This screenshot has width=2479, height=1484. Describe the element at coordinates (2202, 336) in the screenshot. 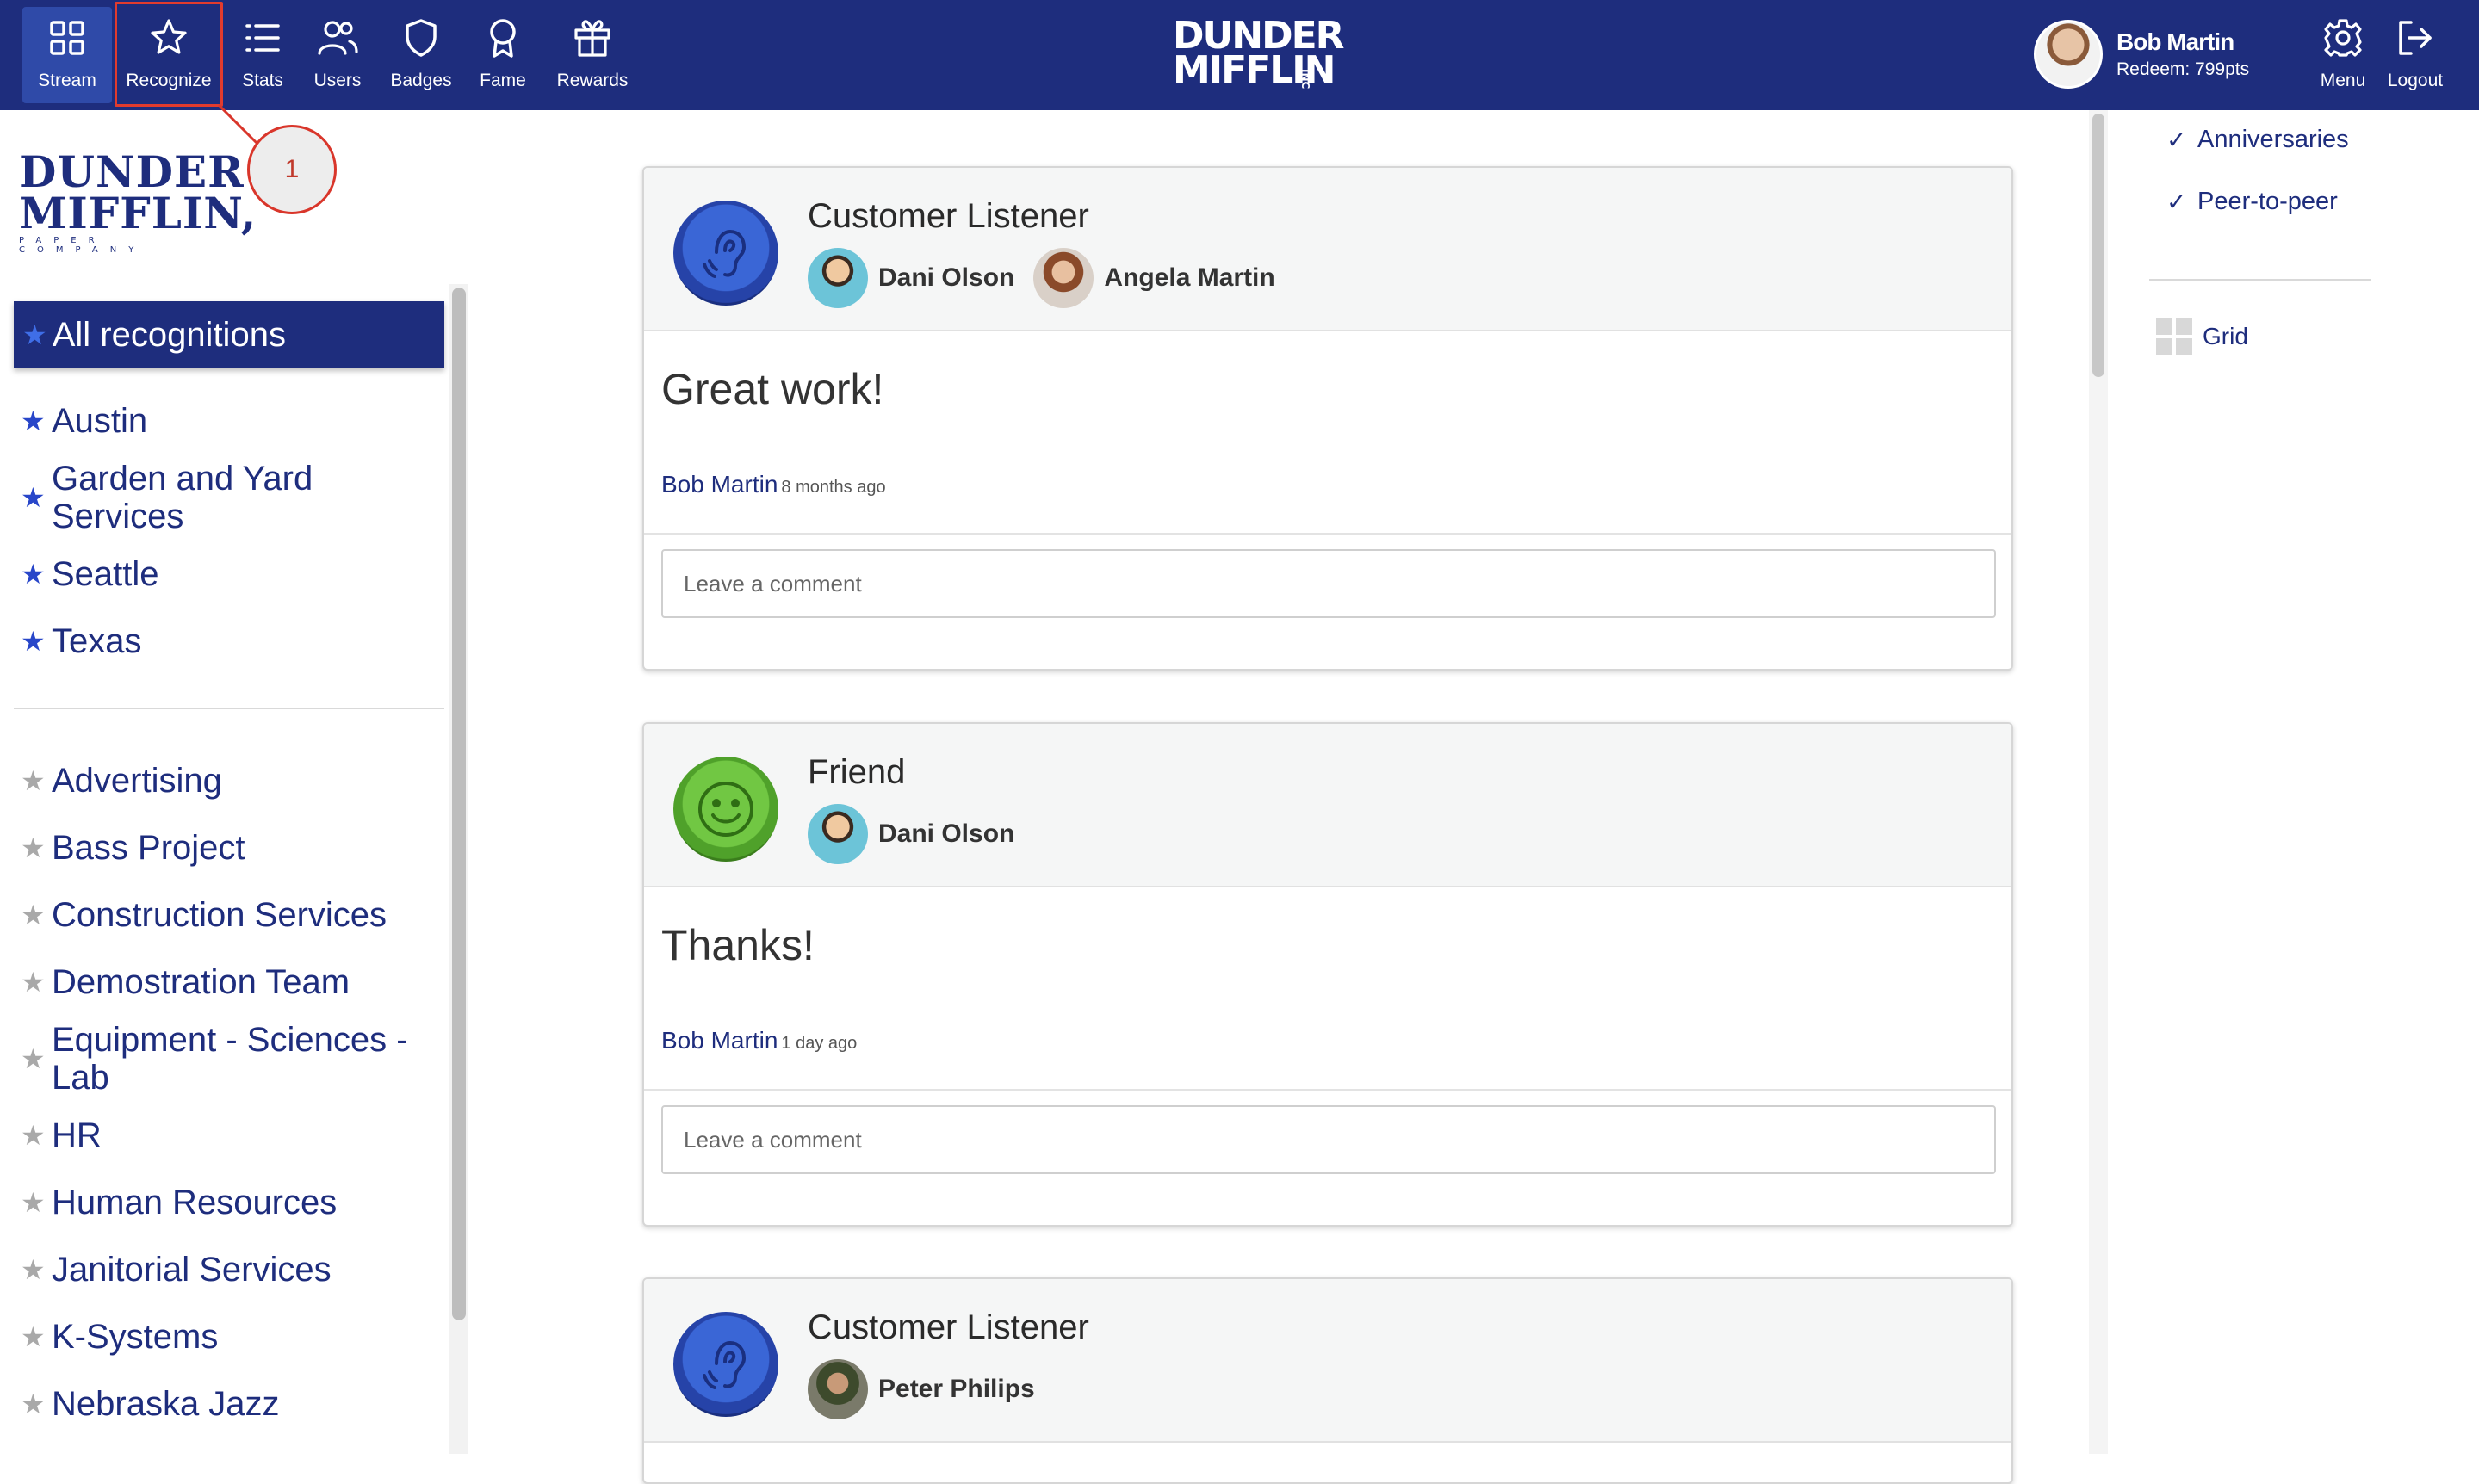

I see `grid-view-toggle: Grid` at that location.